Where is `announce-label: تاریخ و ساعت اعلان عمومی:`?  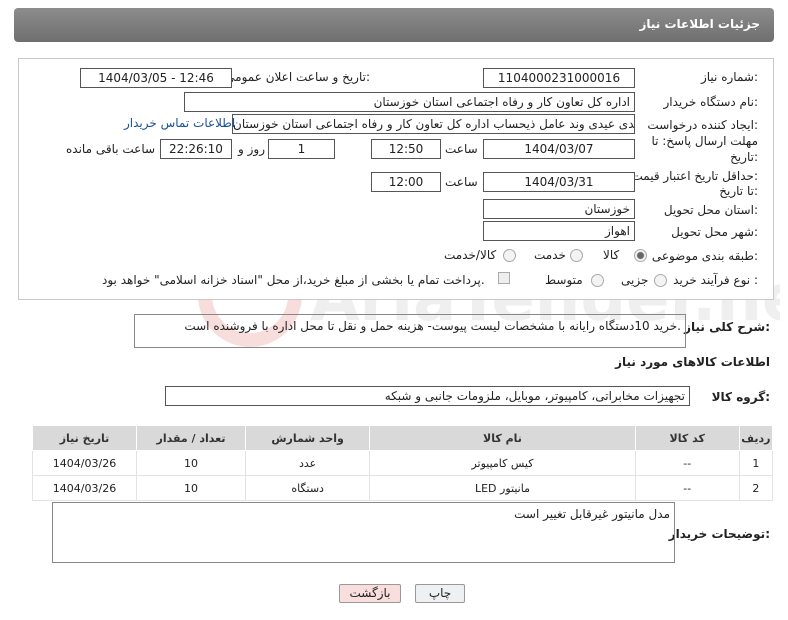
announce-label: تاریخ و ساعت اعلان عمومی: is located at coordinates (297, 77).